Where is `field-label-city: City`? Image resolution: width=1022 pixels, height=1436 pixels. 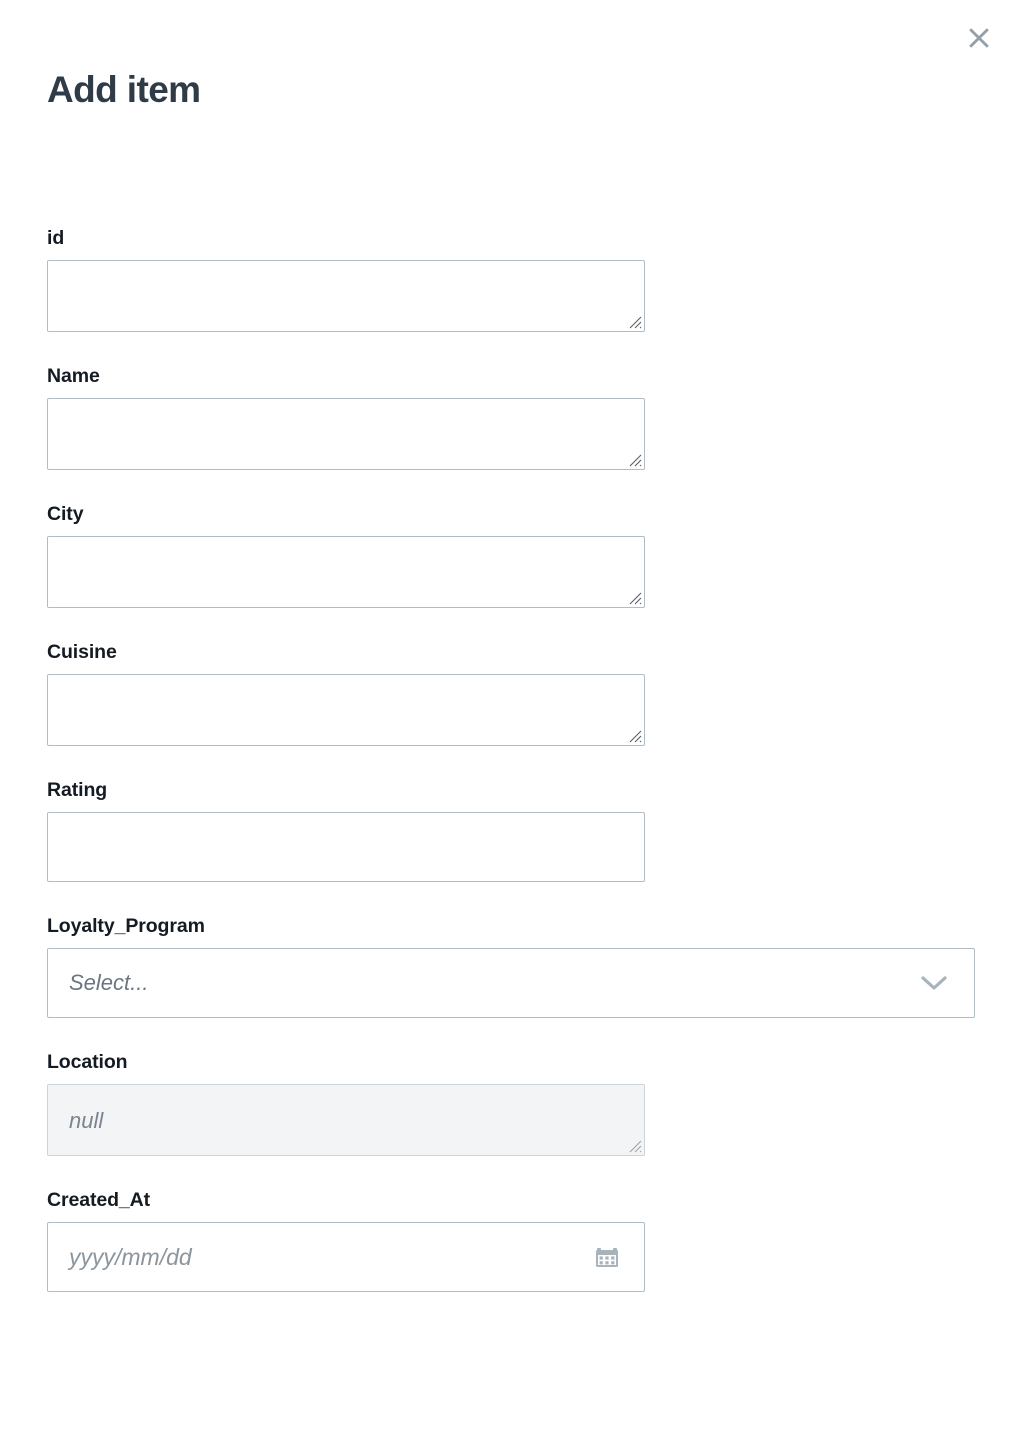 field-label-city: City is located at coordinates (65, 514).